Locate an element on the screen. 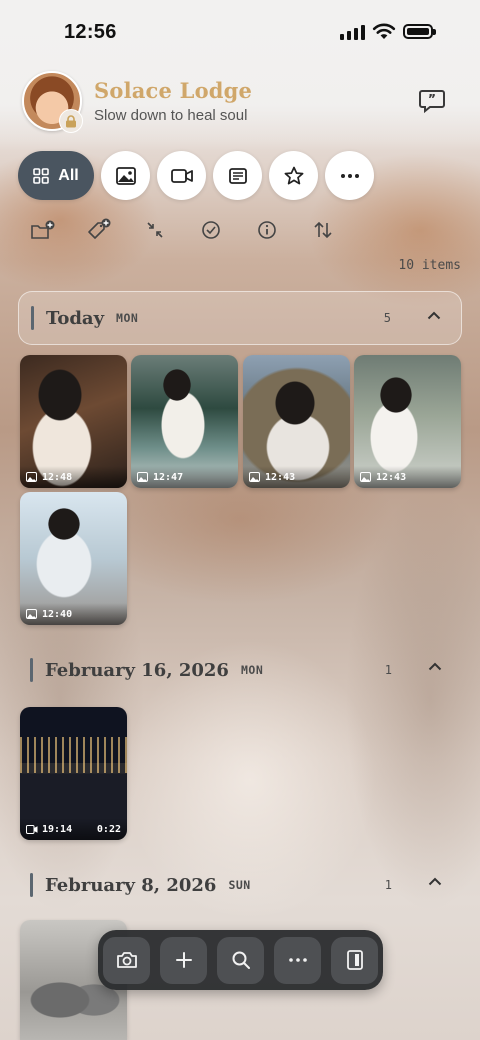 Image resolution: width=480 pixels, height=1040 pixels. filter-bar: All is located at coordinates (196, 175).